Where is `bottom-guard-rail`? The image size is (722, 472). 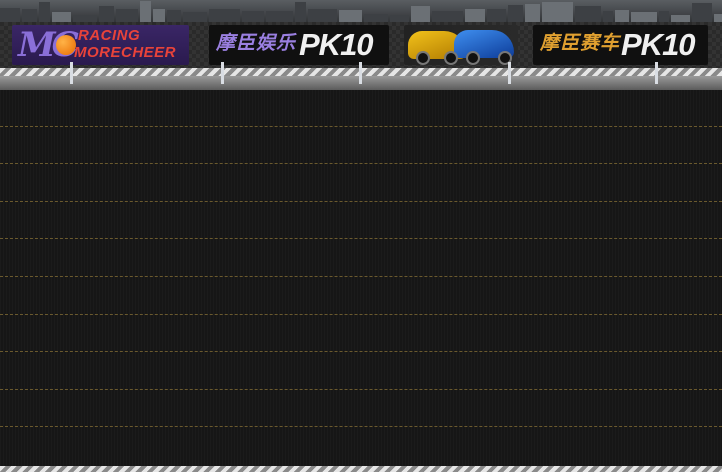
bottom-guard-rail is located at coordinates (361, 469).